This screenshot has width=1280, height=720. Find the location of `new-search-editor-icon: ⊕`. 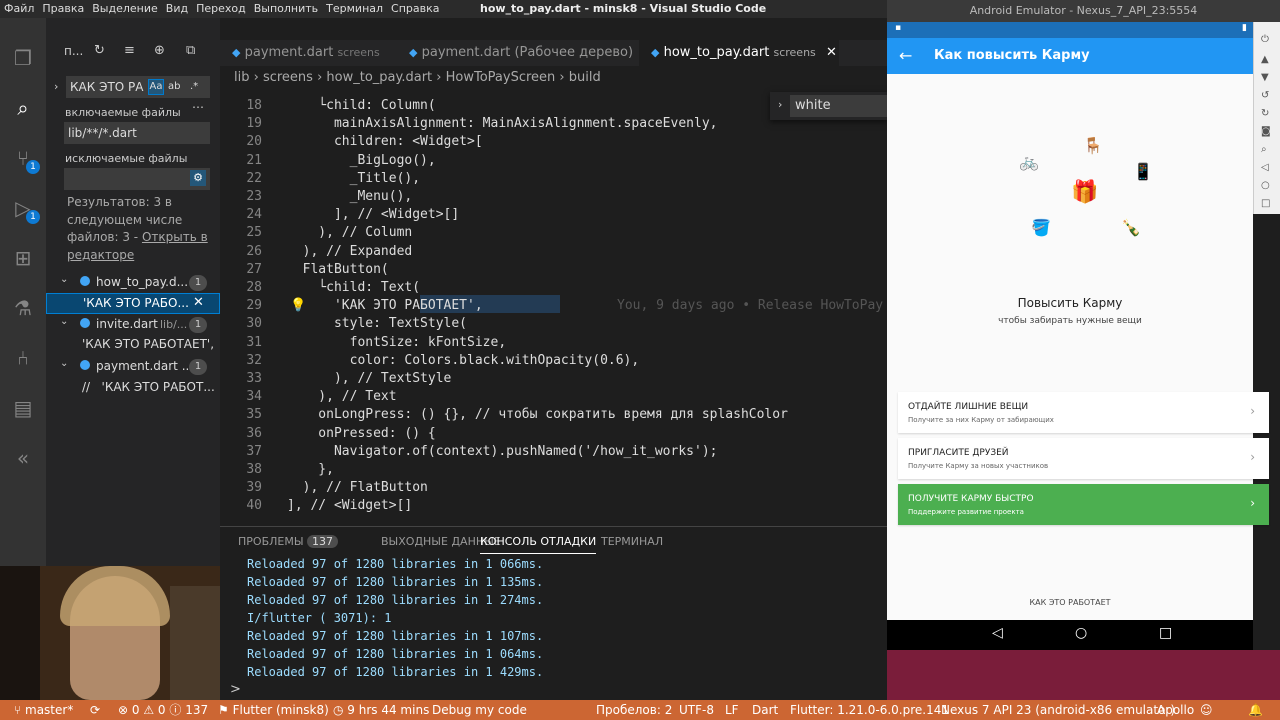

new-search-editor-icon: ⊕ is located at coordinates (159, 50).